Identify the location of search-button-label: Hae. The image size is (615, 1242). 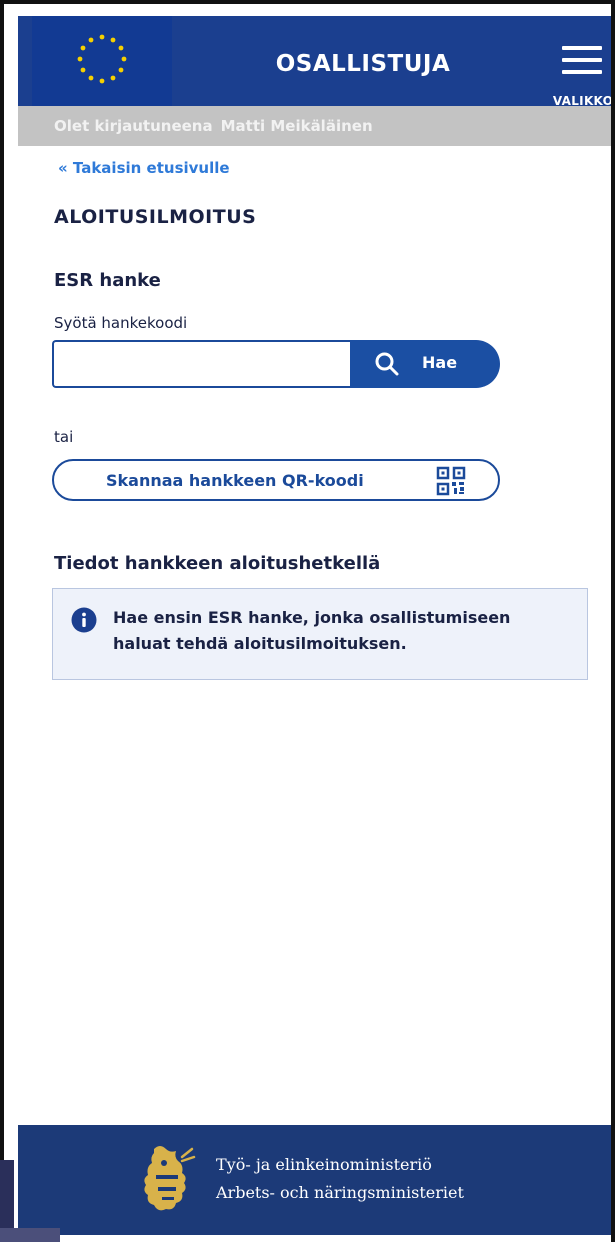
(440, 362).